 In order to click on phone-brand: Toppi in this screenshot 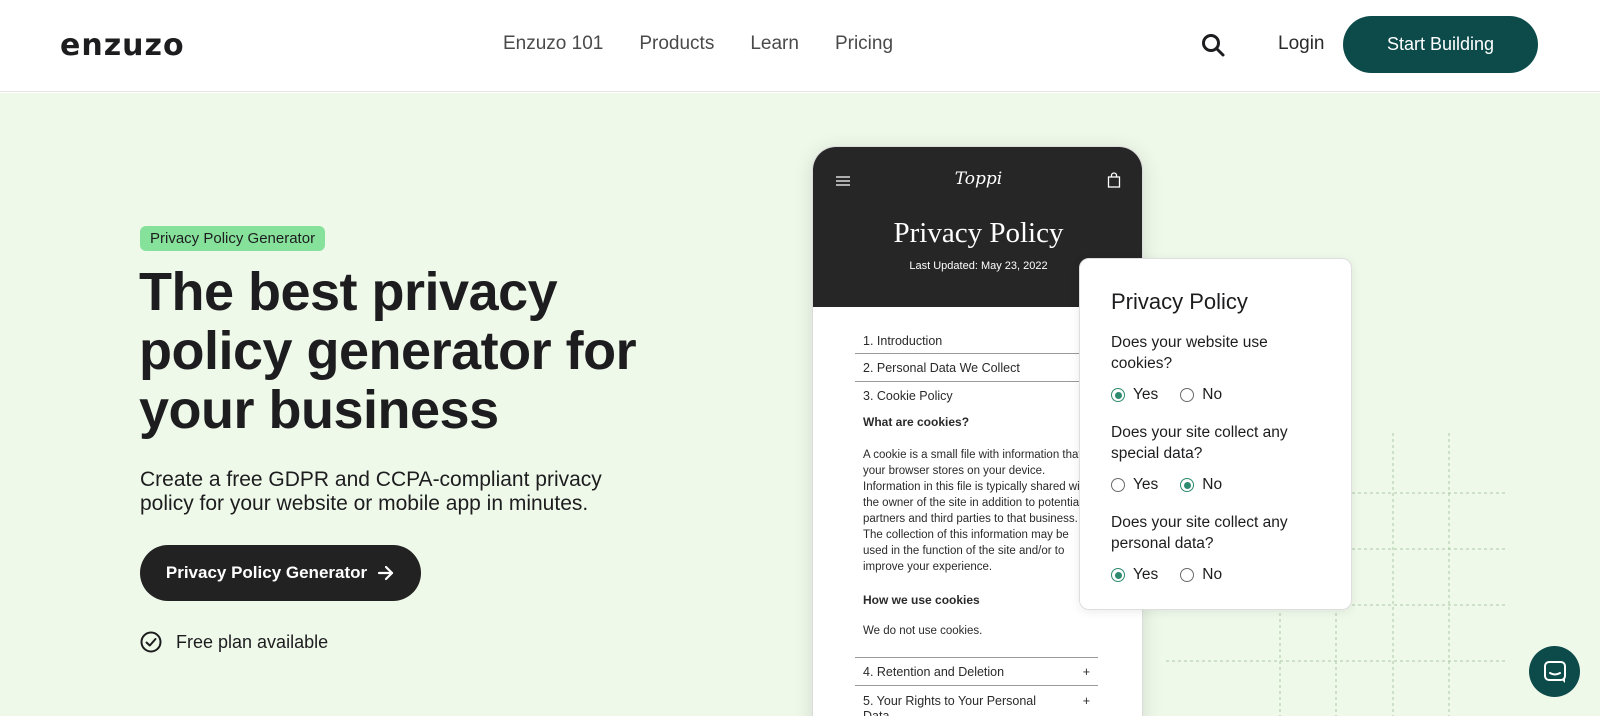, I will do `click(978, 179)`.